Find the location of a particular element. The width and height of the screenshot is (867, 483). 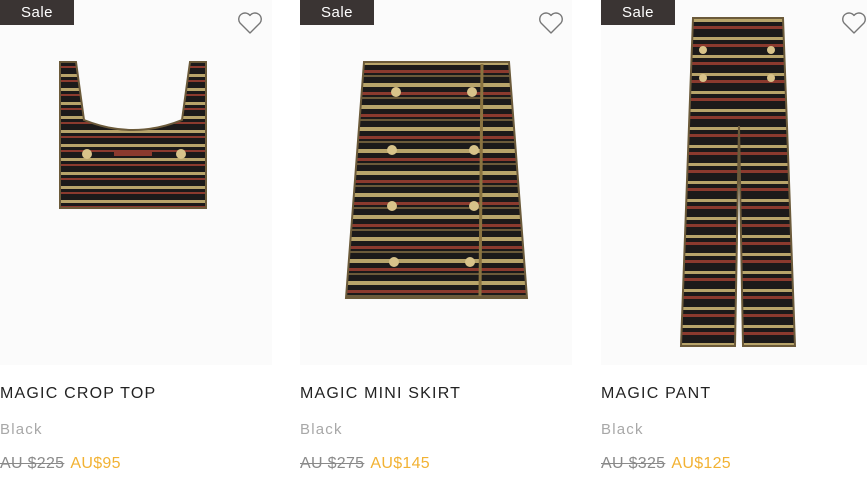

product-name: MAGIC PANT is located at coordinates (656, 394).